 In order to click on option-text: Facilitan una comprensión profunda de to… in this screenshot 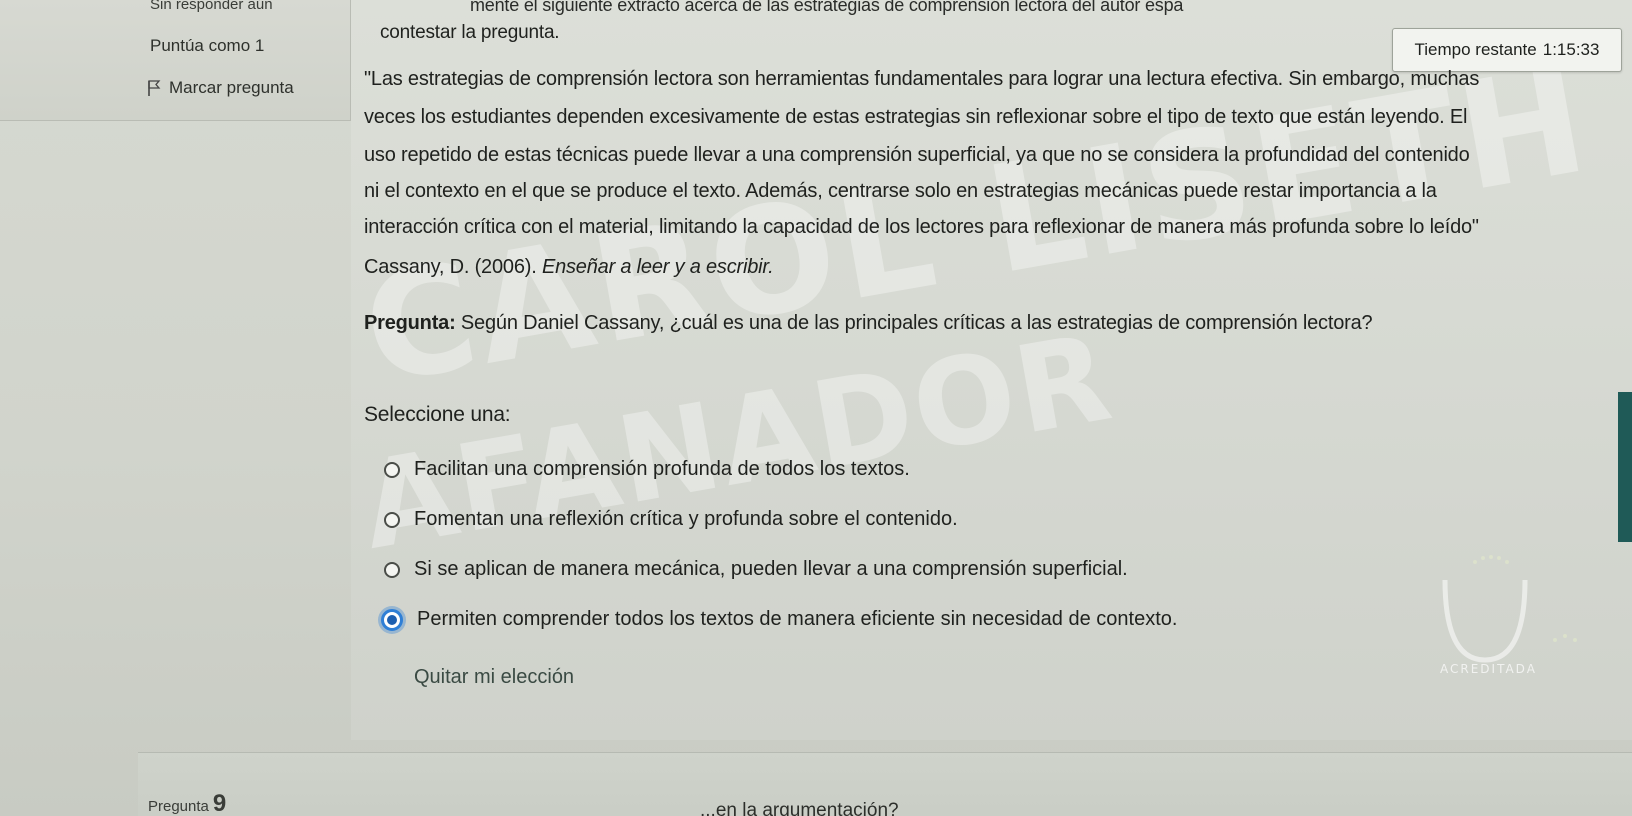, I will do `click(662, 469)`.